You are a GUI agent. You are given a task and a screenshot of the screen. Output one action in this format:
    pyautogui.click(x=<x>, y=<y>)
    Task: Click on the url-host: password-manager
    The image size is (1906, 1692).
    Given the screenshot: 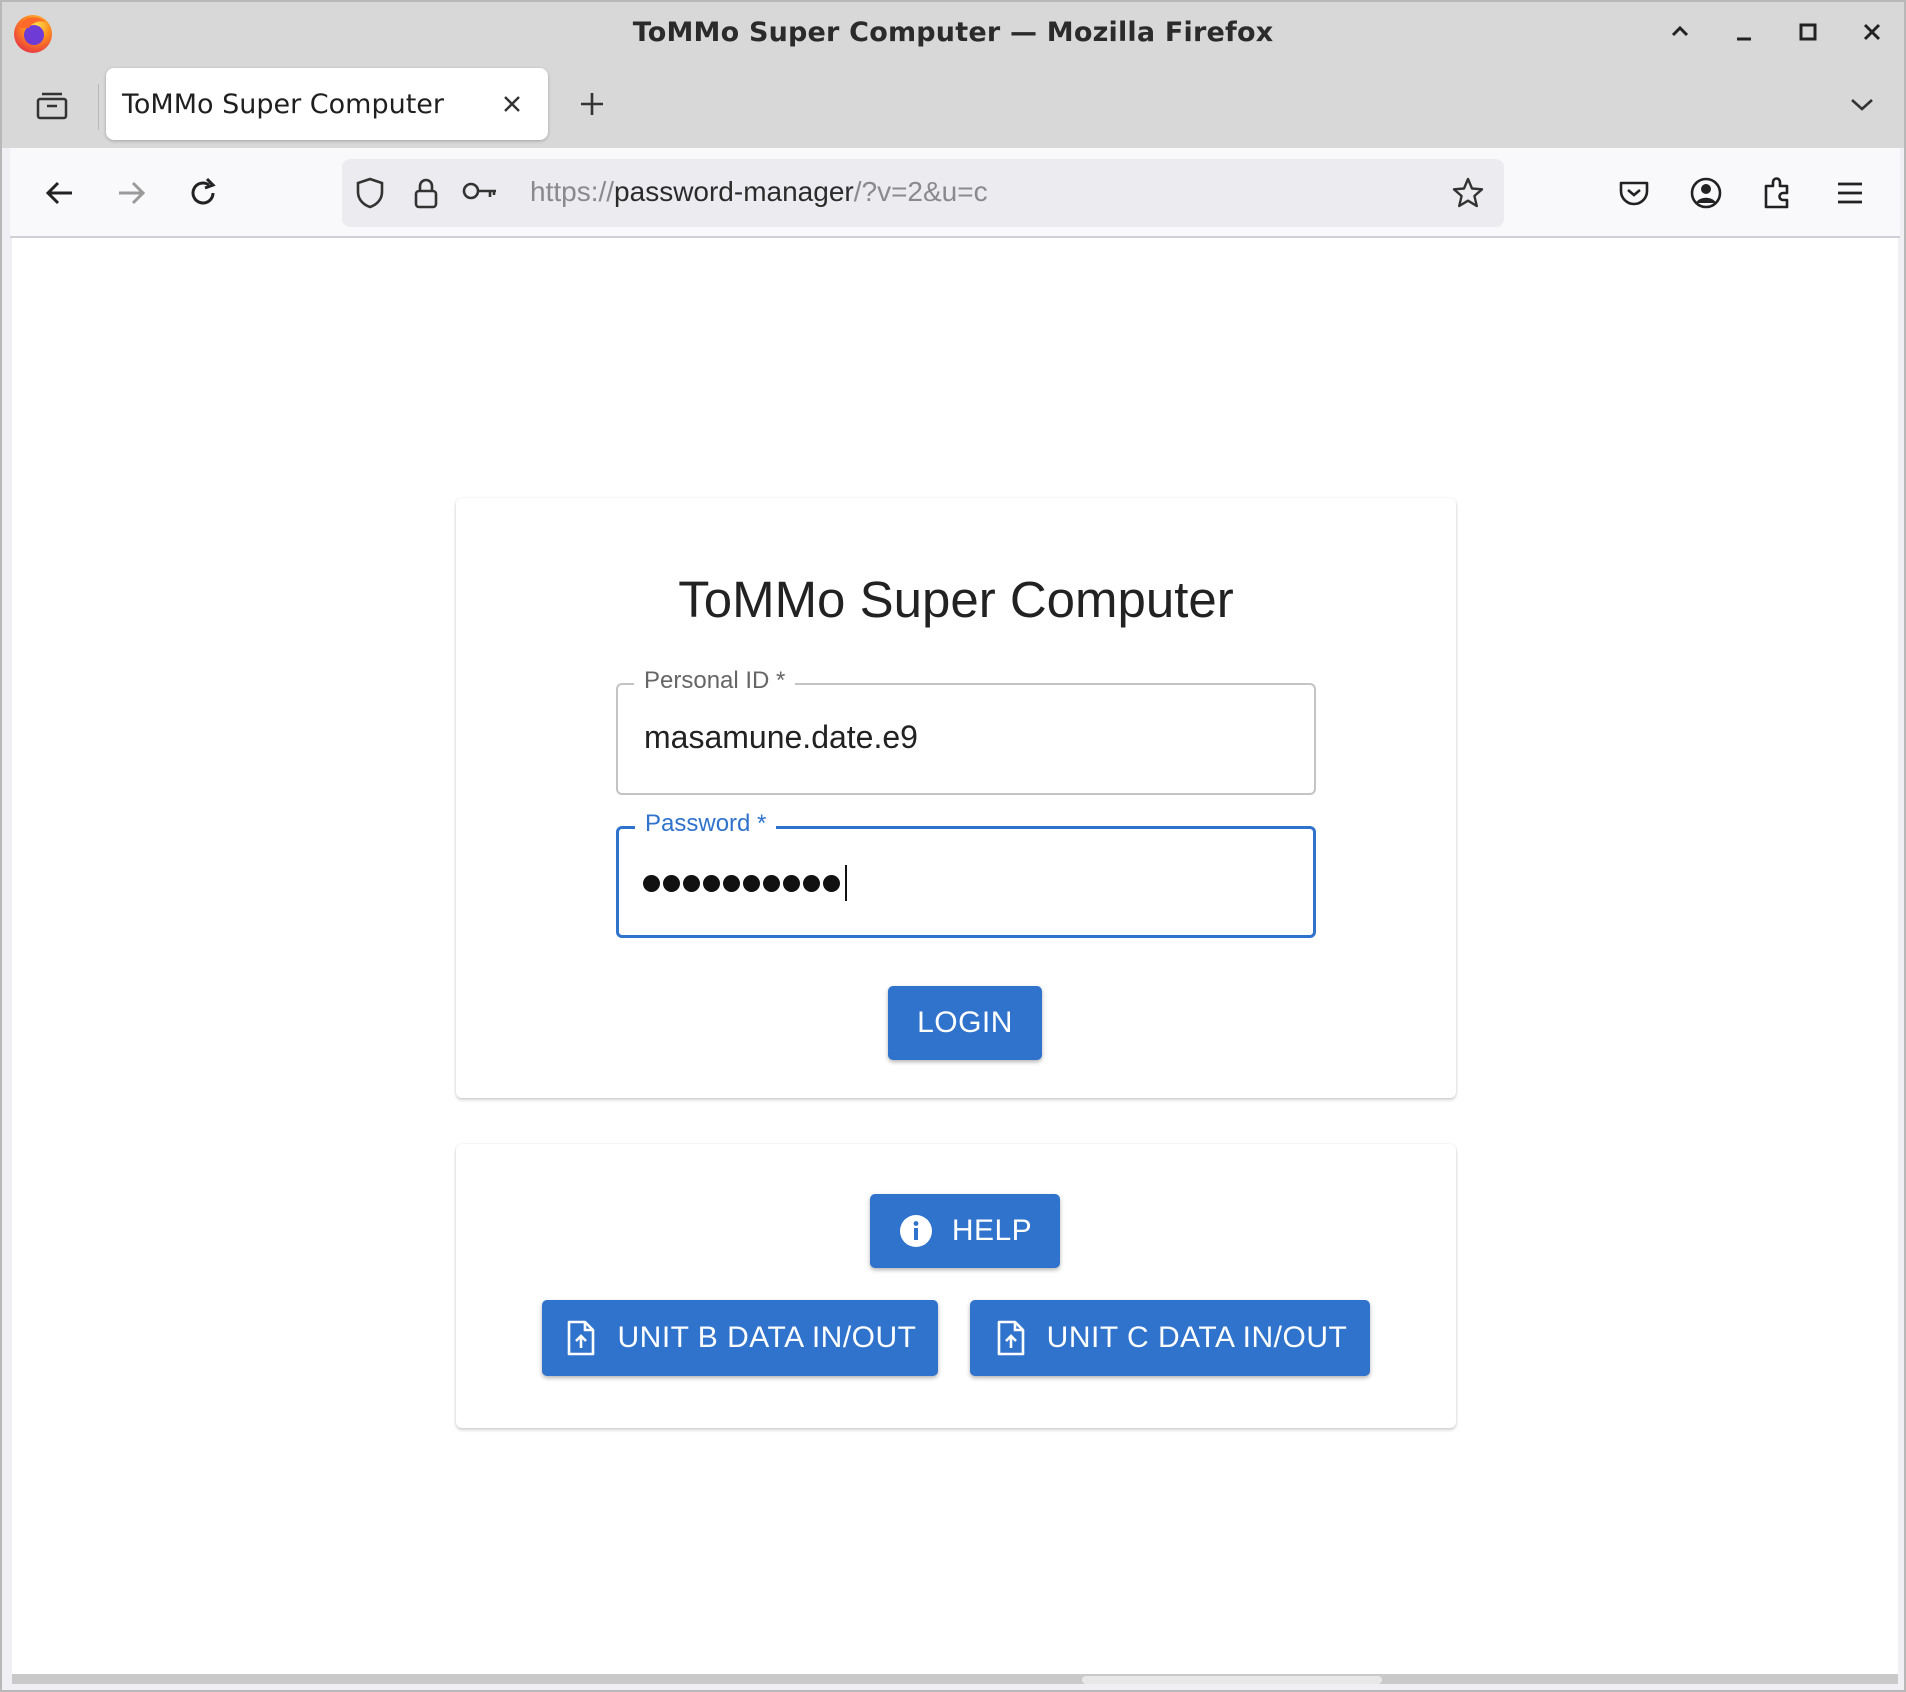 What is the action you would take?
    pyautogui.click(x=734, y=191)
    